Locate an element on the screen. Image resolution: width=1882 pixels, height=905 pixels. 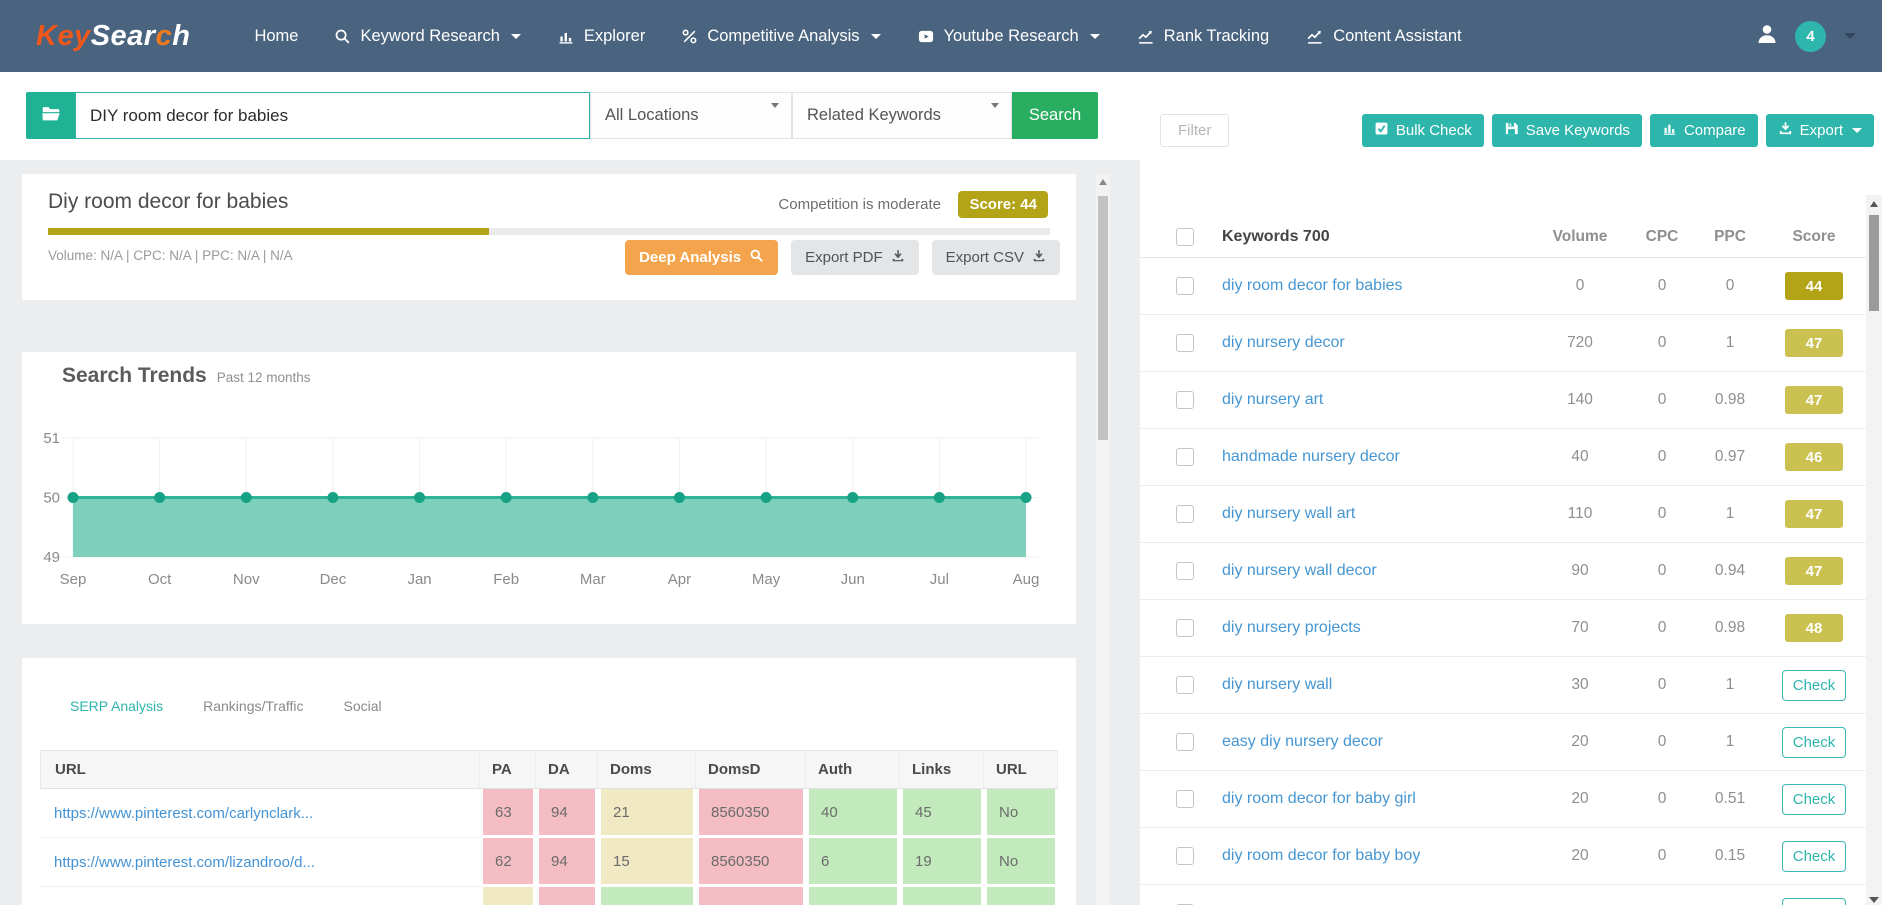
serp-row is located at coordinates (549, 896).